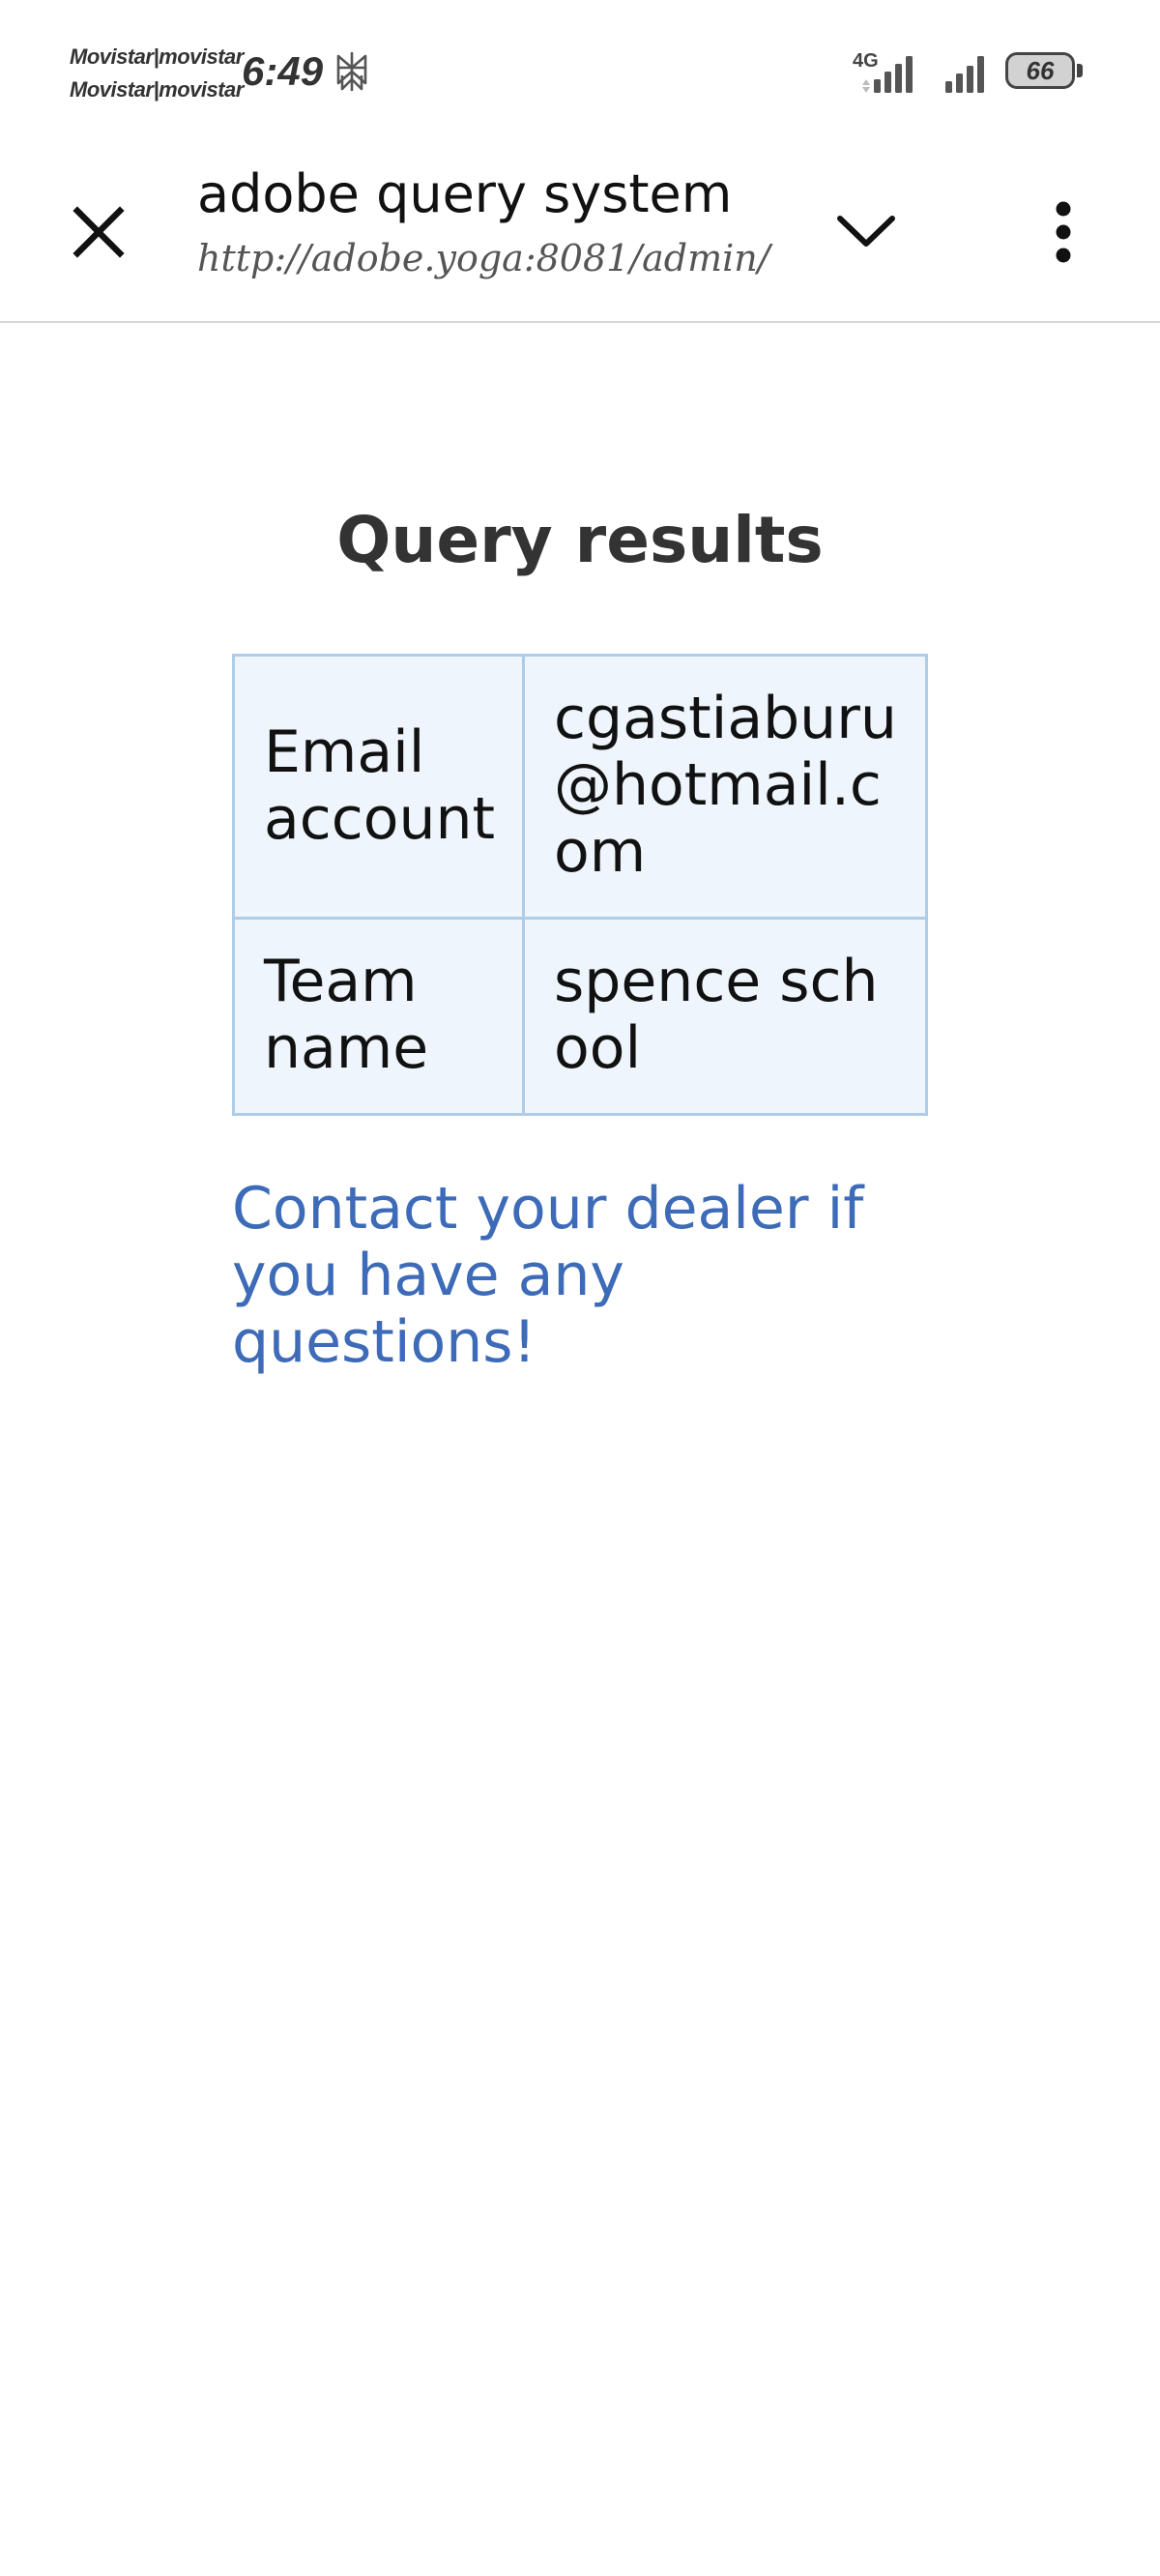 The width and height of the screenshot is (1160, 2576). Describe the element at coordinates (157, 56) in the screenshot. I see `carrier-line-1: Movistar|movistar` at that location.